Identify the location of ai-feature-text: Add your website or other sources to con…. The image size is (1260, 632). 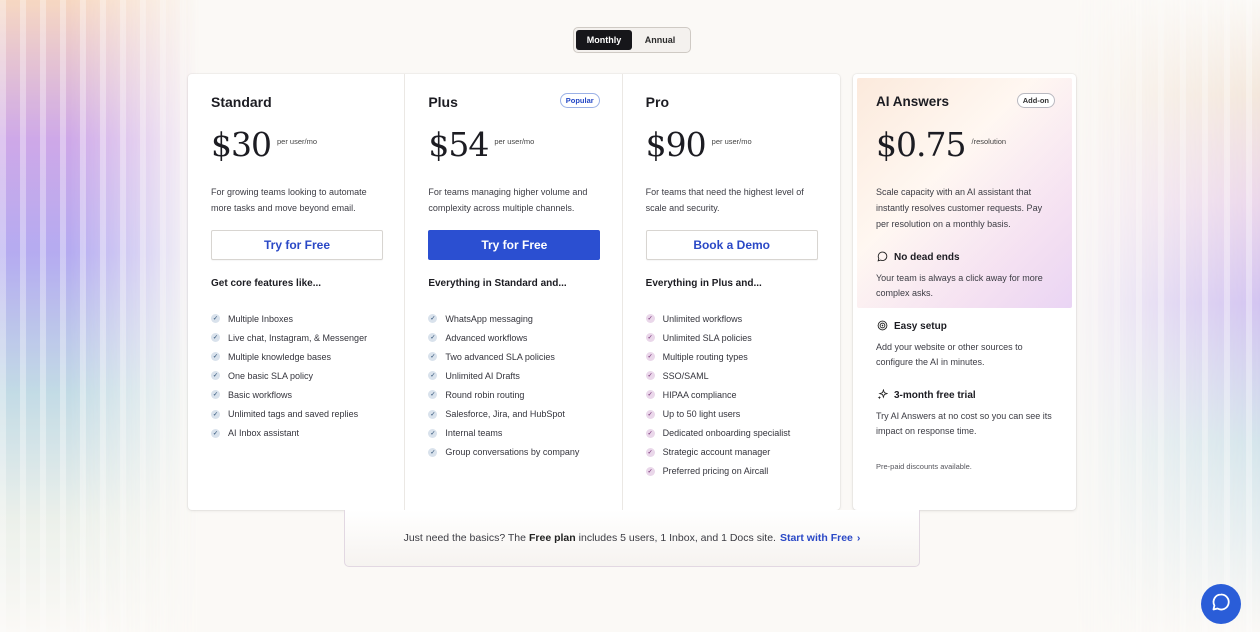
(949, 354).